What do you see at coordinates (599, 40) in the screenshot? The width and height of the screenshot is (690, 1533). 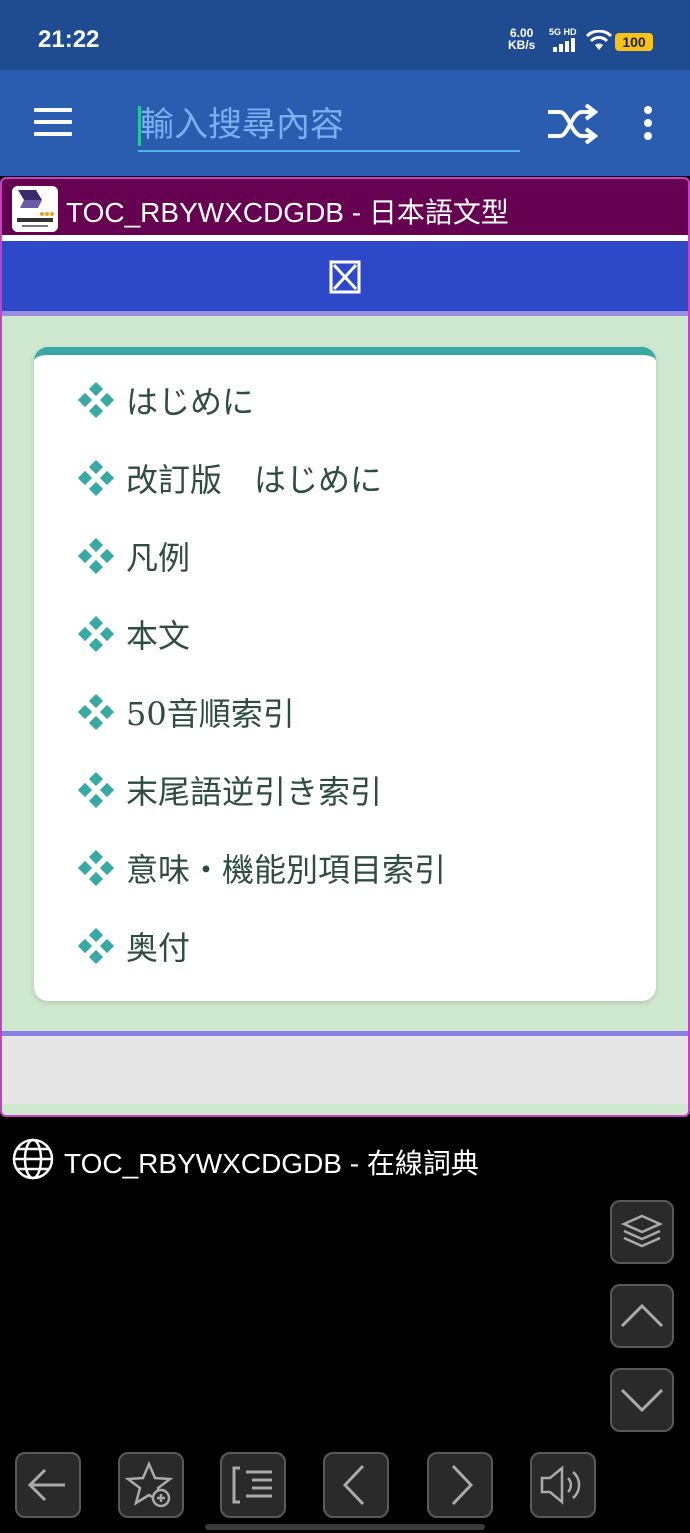 I see `wifi-icon` at bounding box center [599, 40].